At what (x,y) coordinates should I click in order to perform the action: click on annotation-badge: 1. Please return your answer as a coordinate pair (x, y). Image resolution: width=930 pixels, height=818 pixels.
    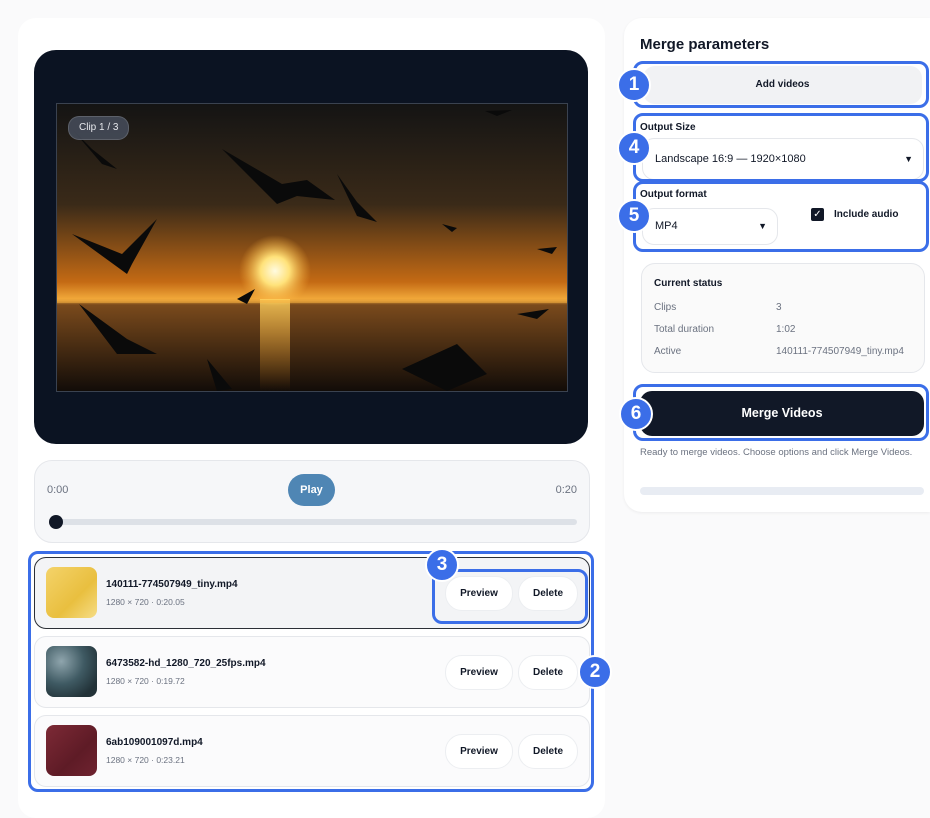
    Looking at the image, I should click on (634, 85).